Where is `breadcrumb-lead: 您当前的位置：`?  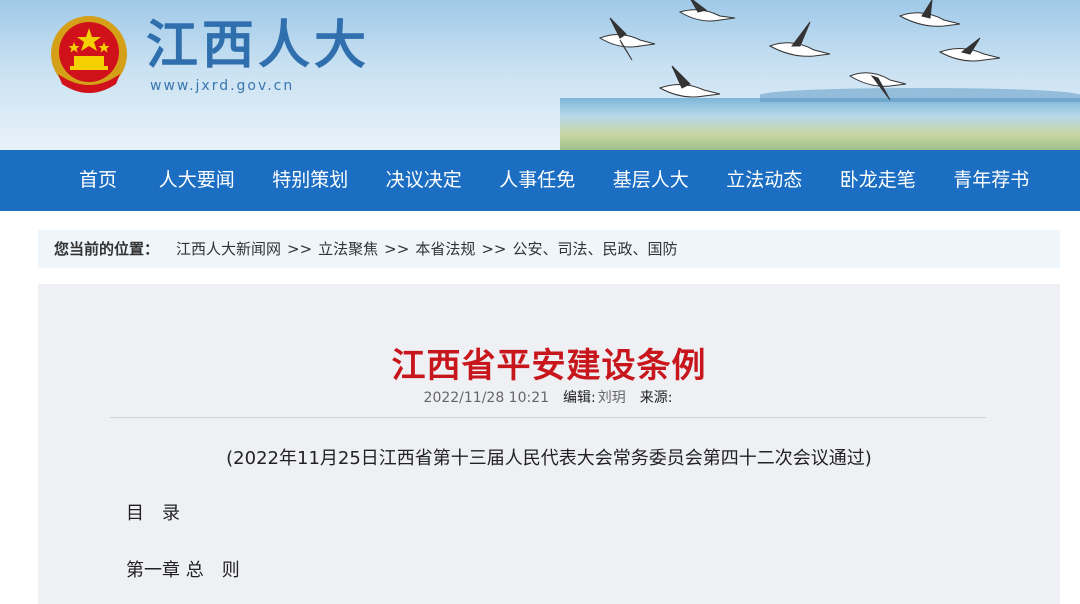 breadcrumb-lead: 您当前的位置： is located at coordinates (107, 249).